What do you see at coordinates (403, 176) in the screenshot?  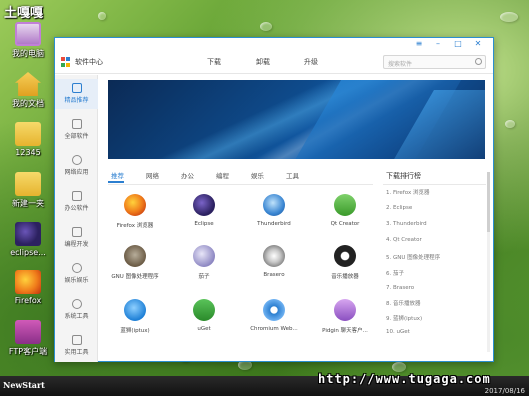 I see `ranking-title: 下载排行榜` at bounding box center [403, 176].